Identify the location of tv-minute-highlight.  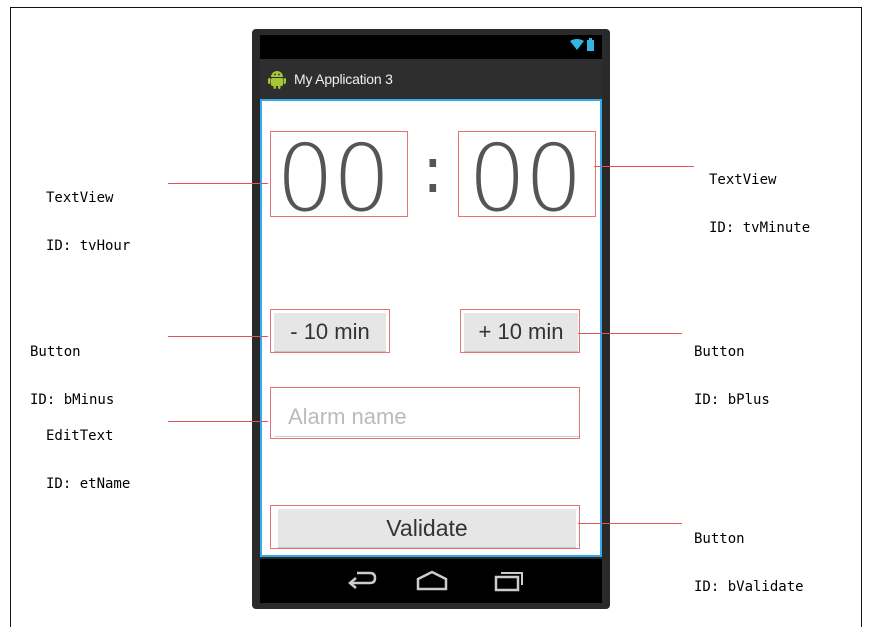
(527, 174).